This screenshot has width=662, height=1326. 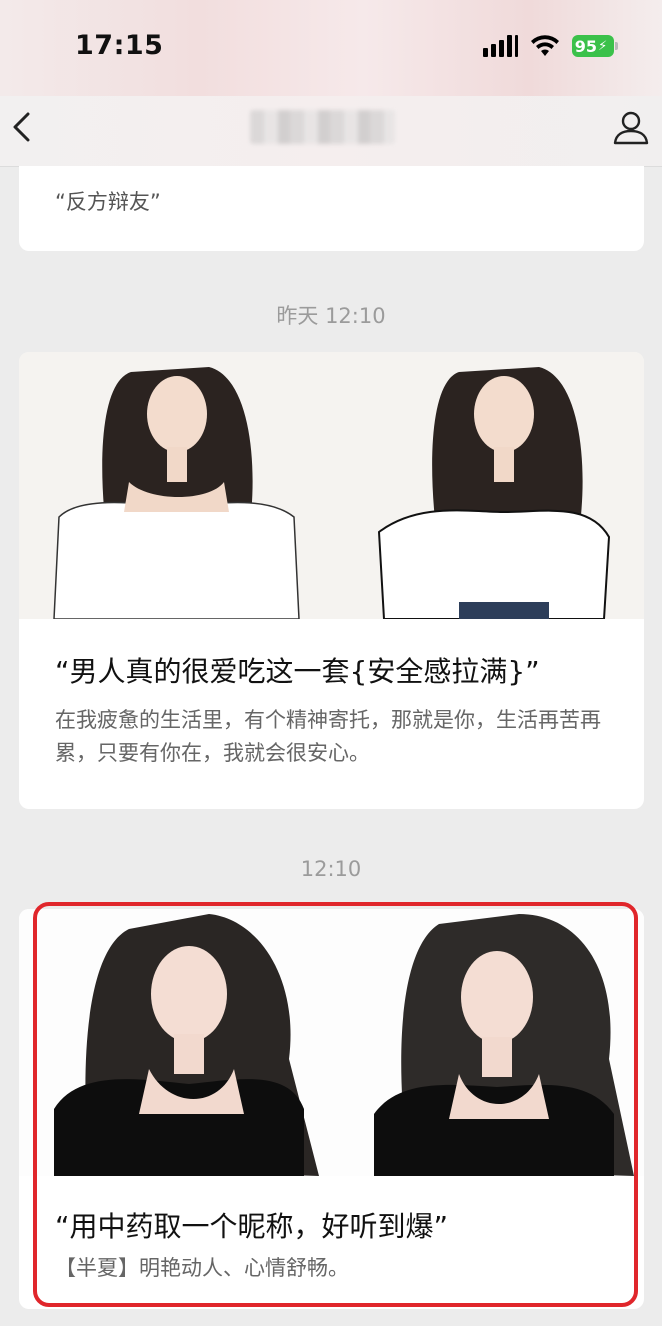 What do you see at coordinates (331, 316) in the screenshot?
I see `message-timestamp: 昨天 12:10` at bounding box center [331, 316].